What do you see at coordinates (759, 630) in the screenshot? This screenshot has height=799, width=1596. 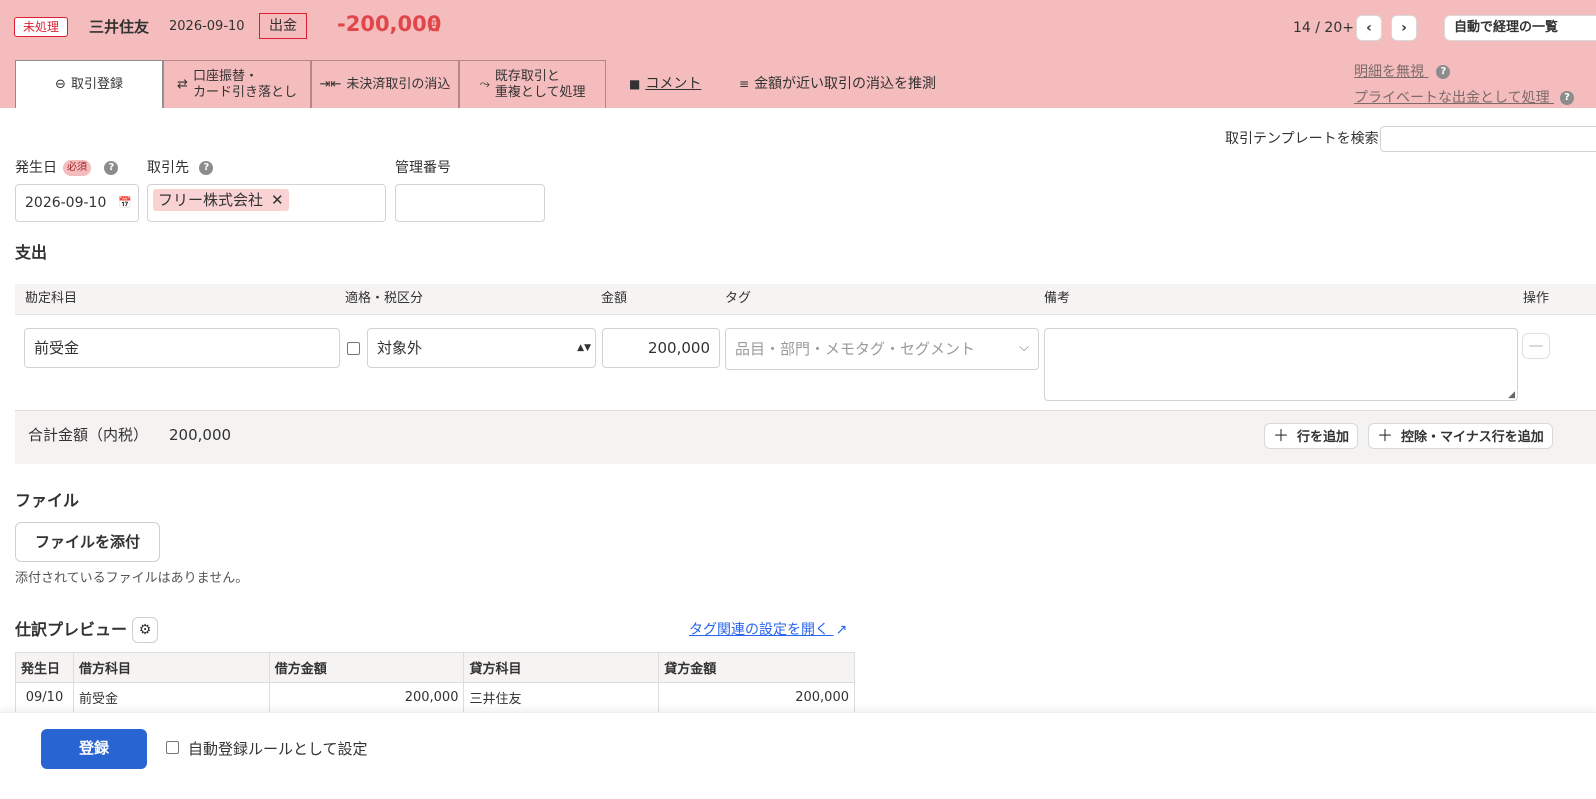 I see `tag-settings-label: タグ関連の設定を開く` at bounding box center [759, 630].